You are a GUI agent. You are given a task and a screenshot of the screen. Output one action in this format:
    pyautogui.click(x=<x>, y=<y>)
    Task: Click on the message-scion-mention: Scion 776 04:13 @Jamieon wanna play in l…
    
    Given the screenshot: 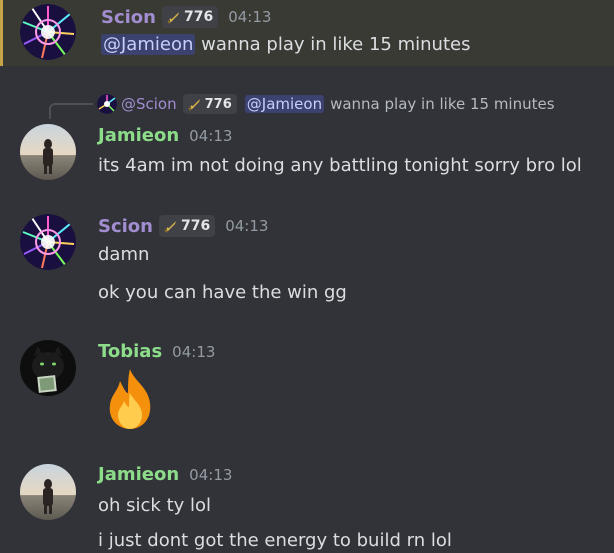 What is the action you would take?
    pyautogui.click(x=307, y=33)
    